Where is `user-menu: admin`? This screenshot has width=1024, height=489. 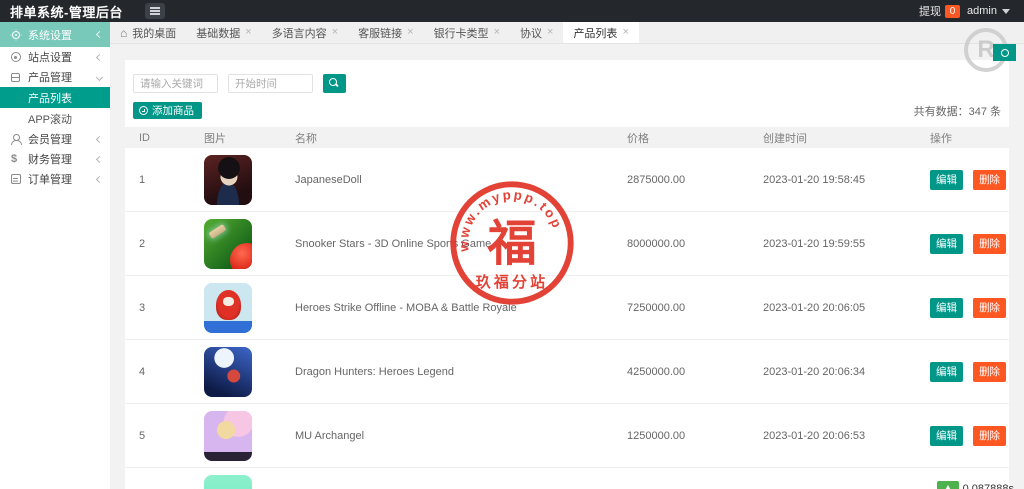
user-menu: admin is located at coordinates (988, 11).